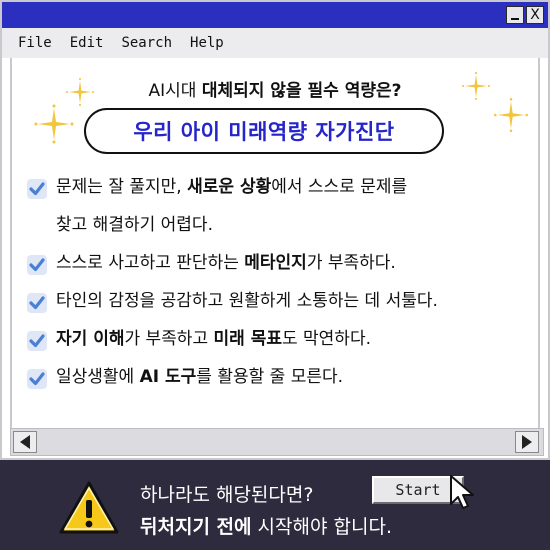 The height and width of the screenshot is (550, 550). Describe the element at coordinates (196, 527) in the screenshot. I see `footer-cta-bold: 뒤처지기 전에` at that location.